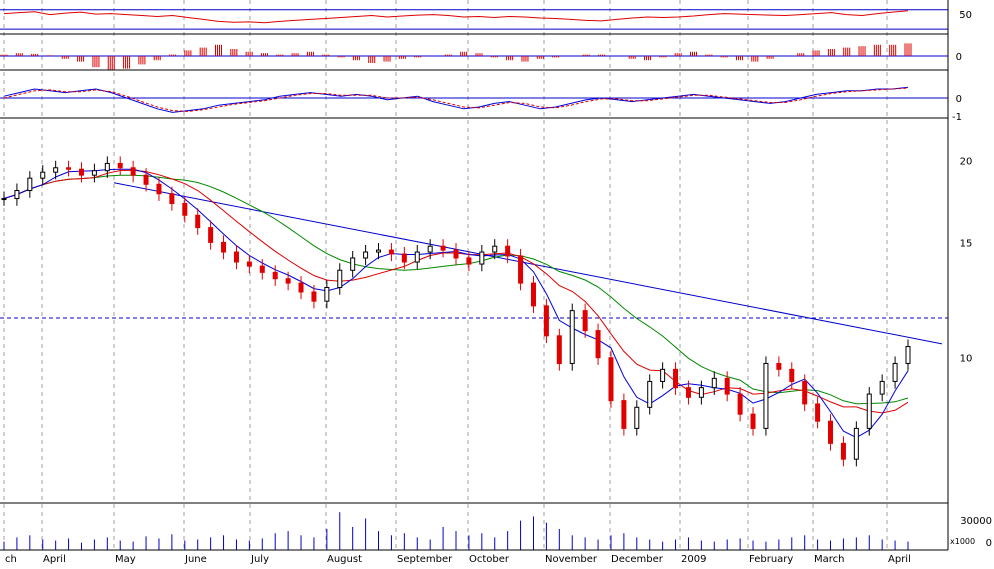 The image size is (994, 569). I want to click on rsi-tick-label: 50, so click(965, 15).